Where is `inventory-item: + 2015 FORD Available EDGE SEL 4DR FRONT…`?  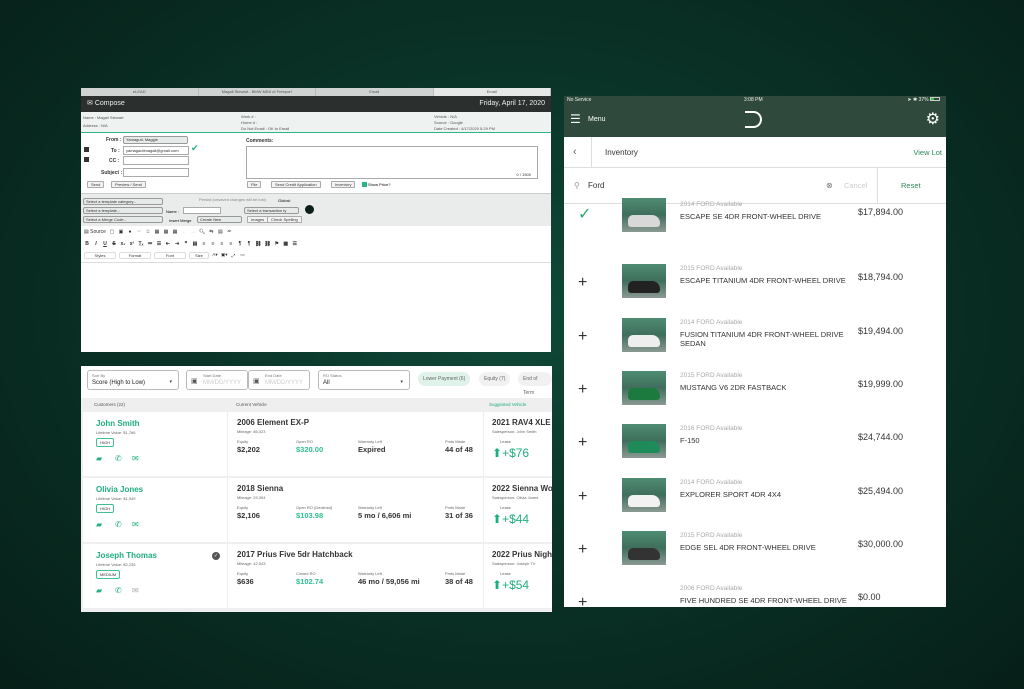 inventory-item: + 2015 FORD Available EDGE SEL 4DR FRONT… is located at coordinates (755, 550).